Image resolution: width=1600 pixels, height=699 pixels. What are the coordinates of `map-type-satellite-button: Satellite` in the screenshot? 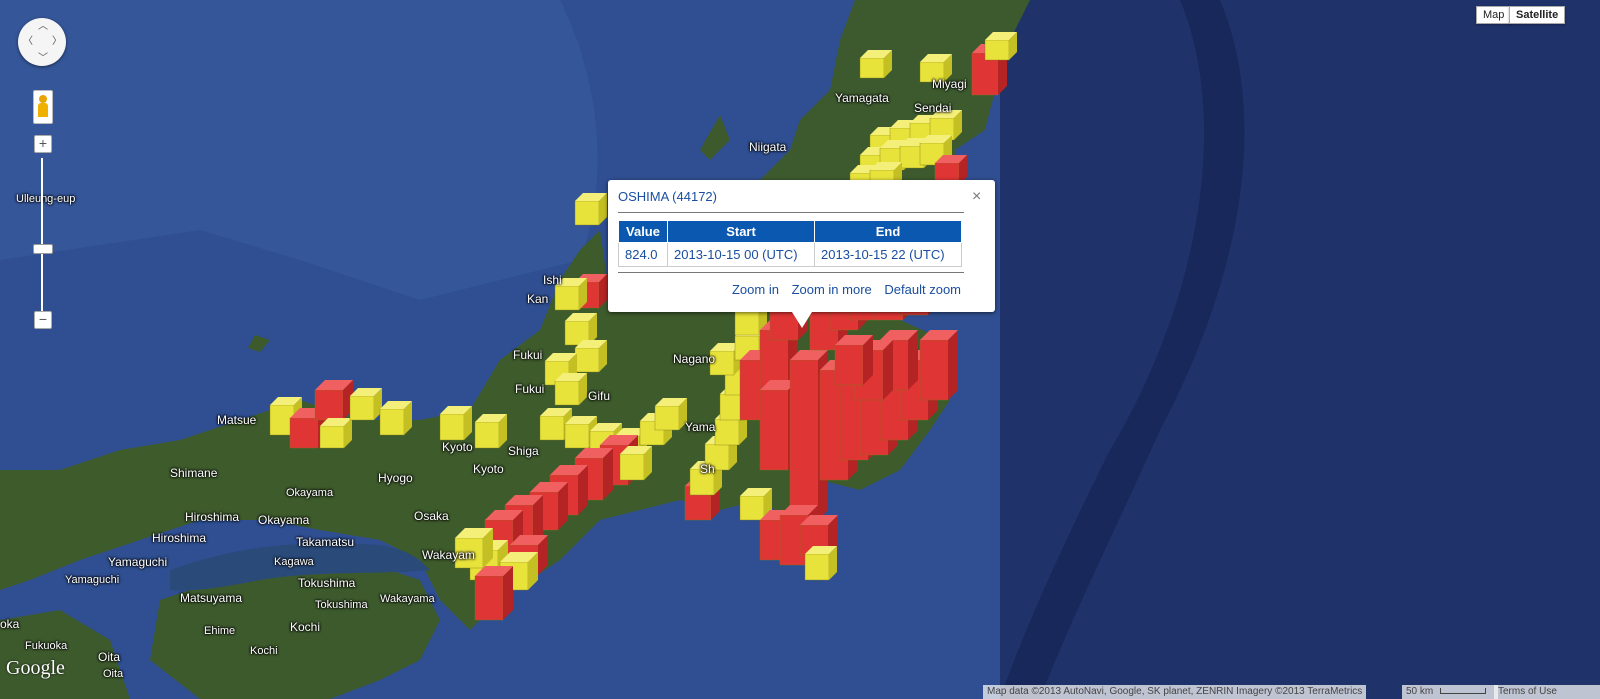 It's located at (1537, 15).